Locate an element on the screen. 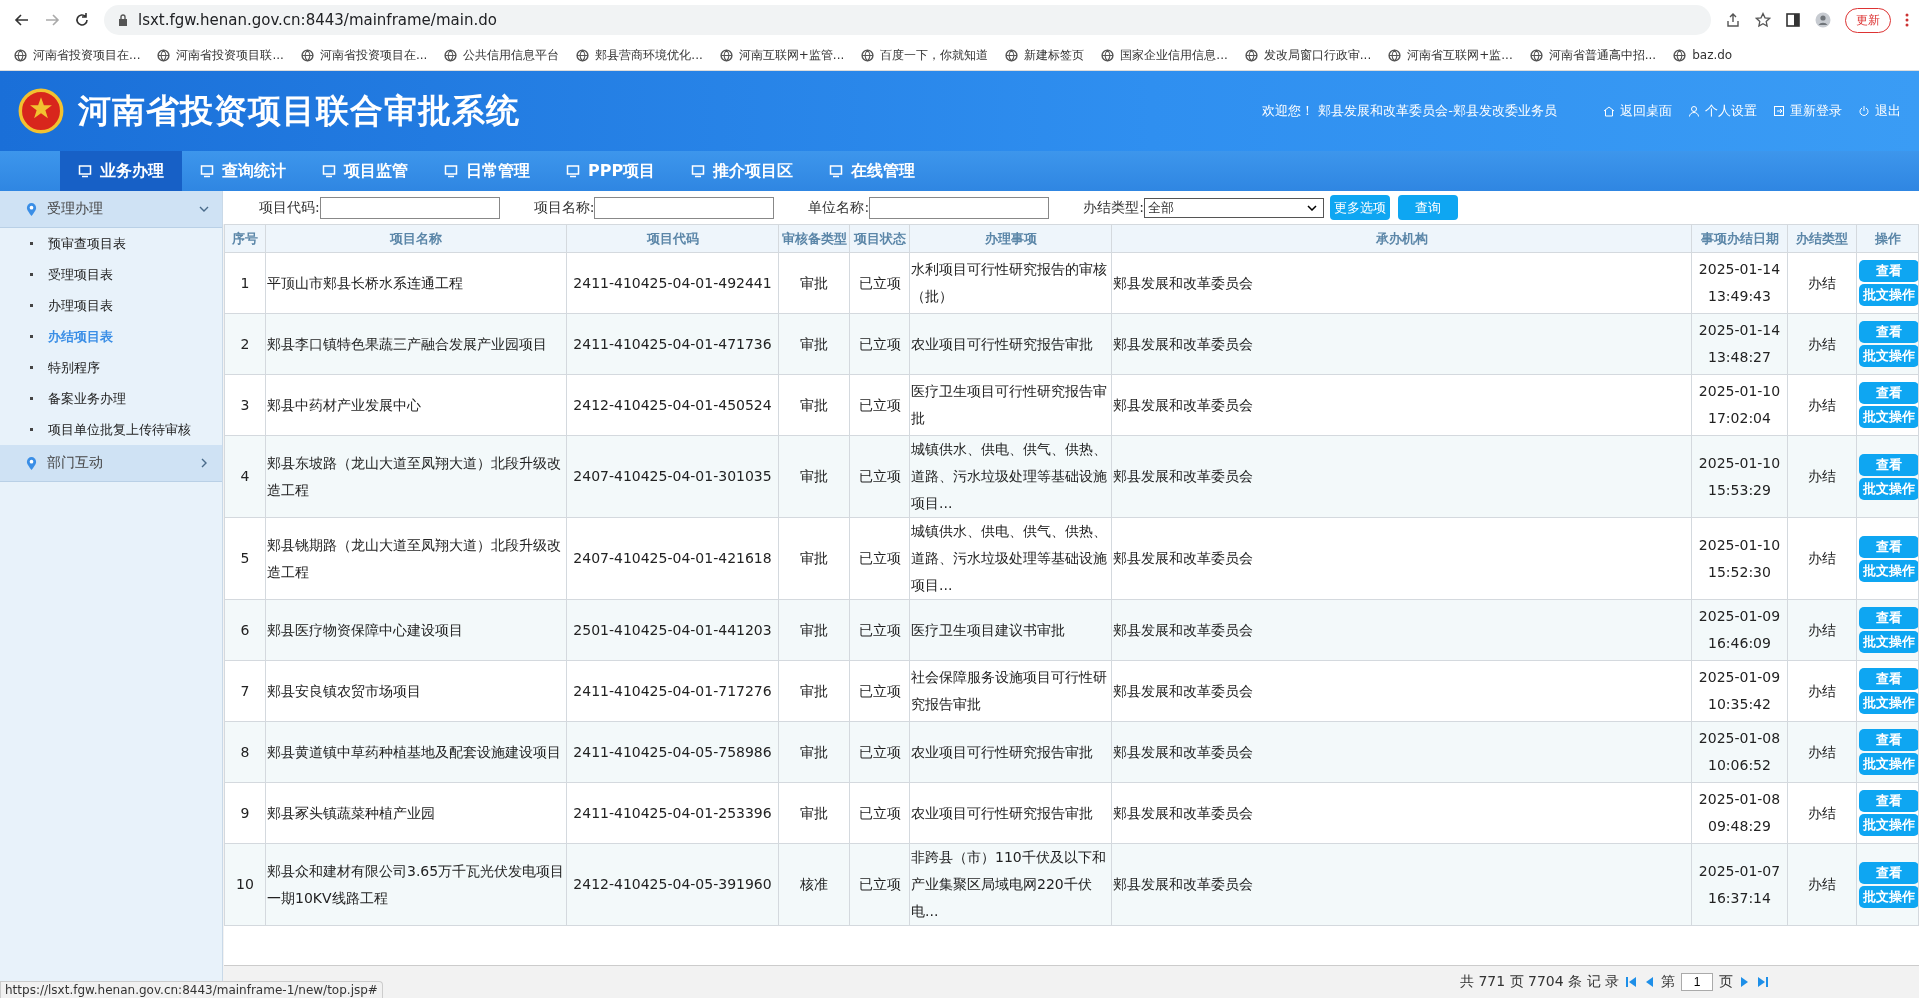 Image resolution: width=1919 pixels, height=998 pixels. project-code: 2412-410425-04-05-391960 is located at coordinates (672, 884).